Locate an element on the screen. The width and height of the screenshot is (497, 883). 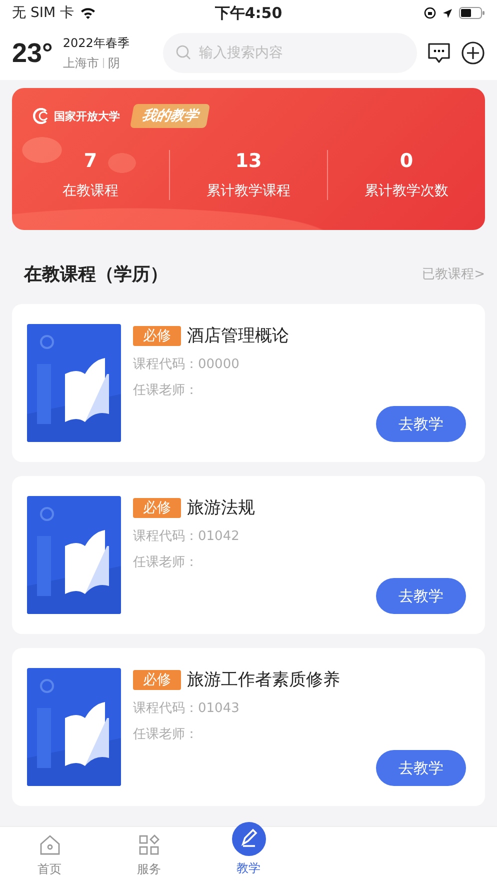
course-code: 课程代码：01042 is located at coordinates (186, 536).